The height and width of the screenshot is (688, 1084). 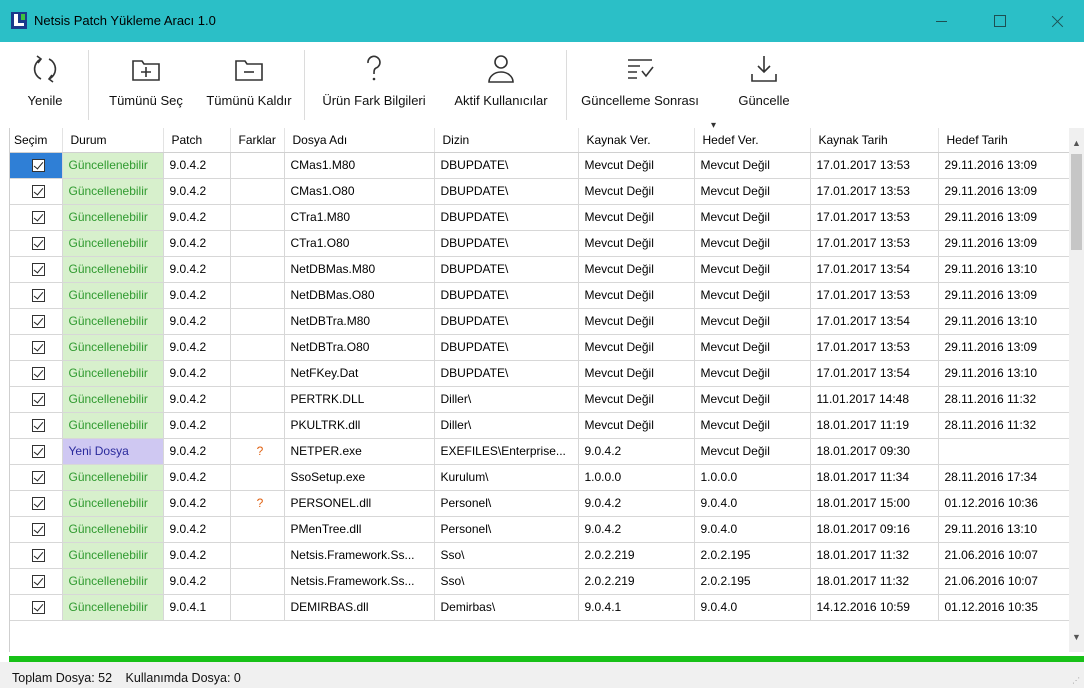 I want to click on column-header-source-date: Kaynak Tarih, so click(x=874, y=140).